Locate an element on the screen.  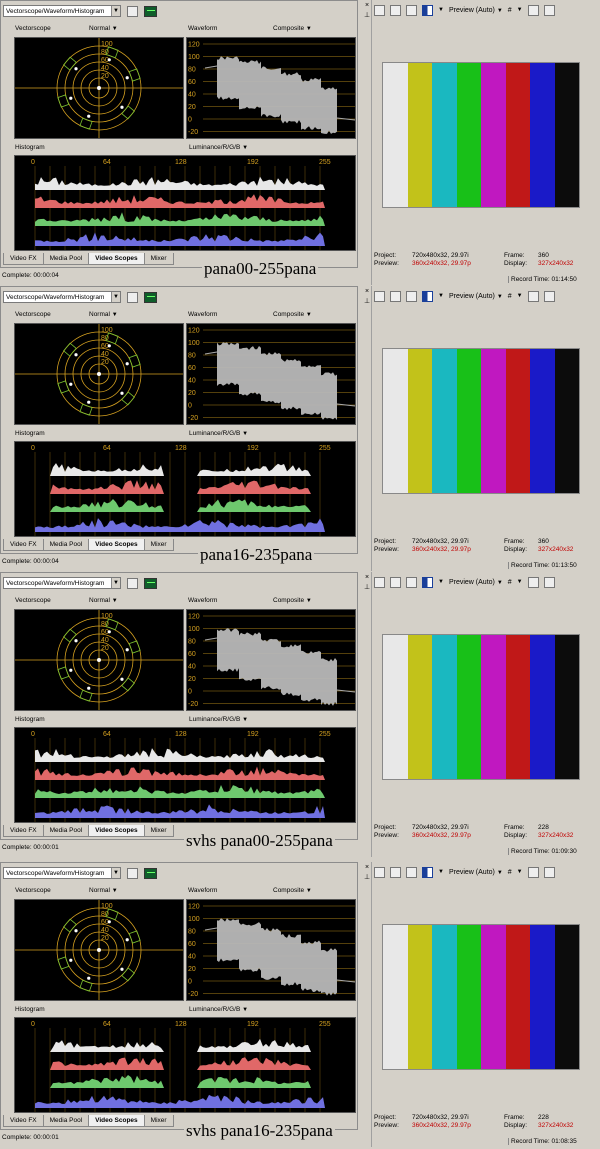
record-time-label: Record Time: is located at coordinates (530, 851).